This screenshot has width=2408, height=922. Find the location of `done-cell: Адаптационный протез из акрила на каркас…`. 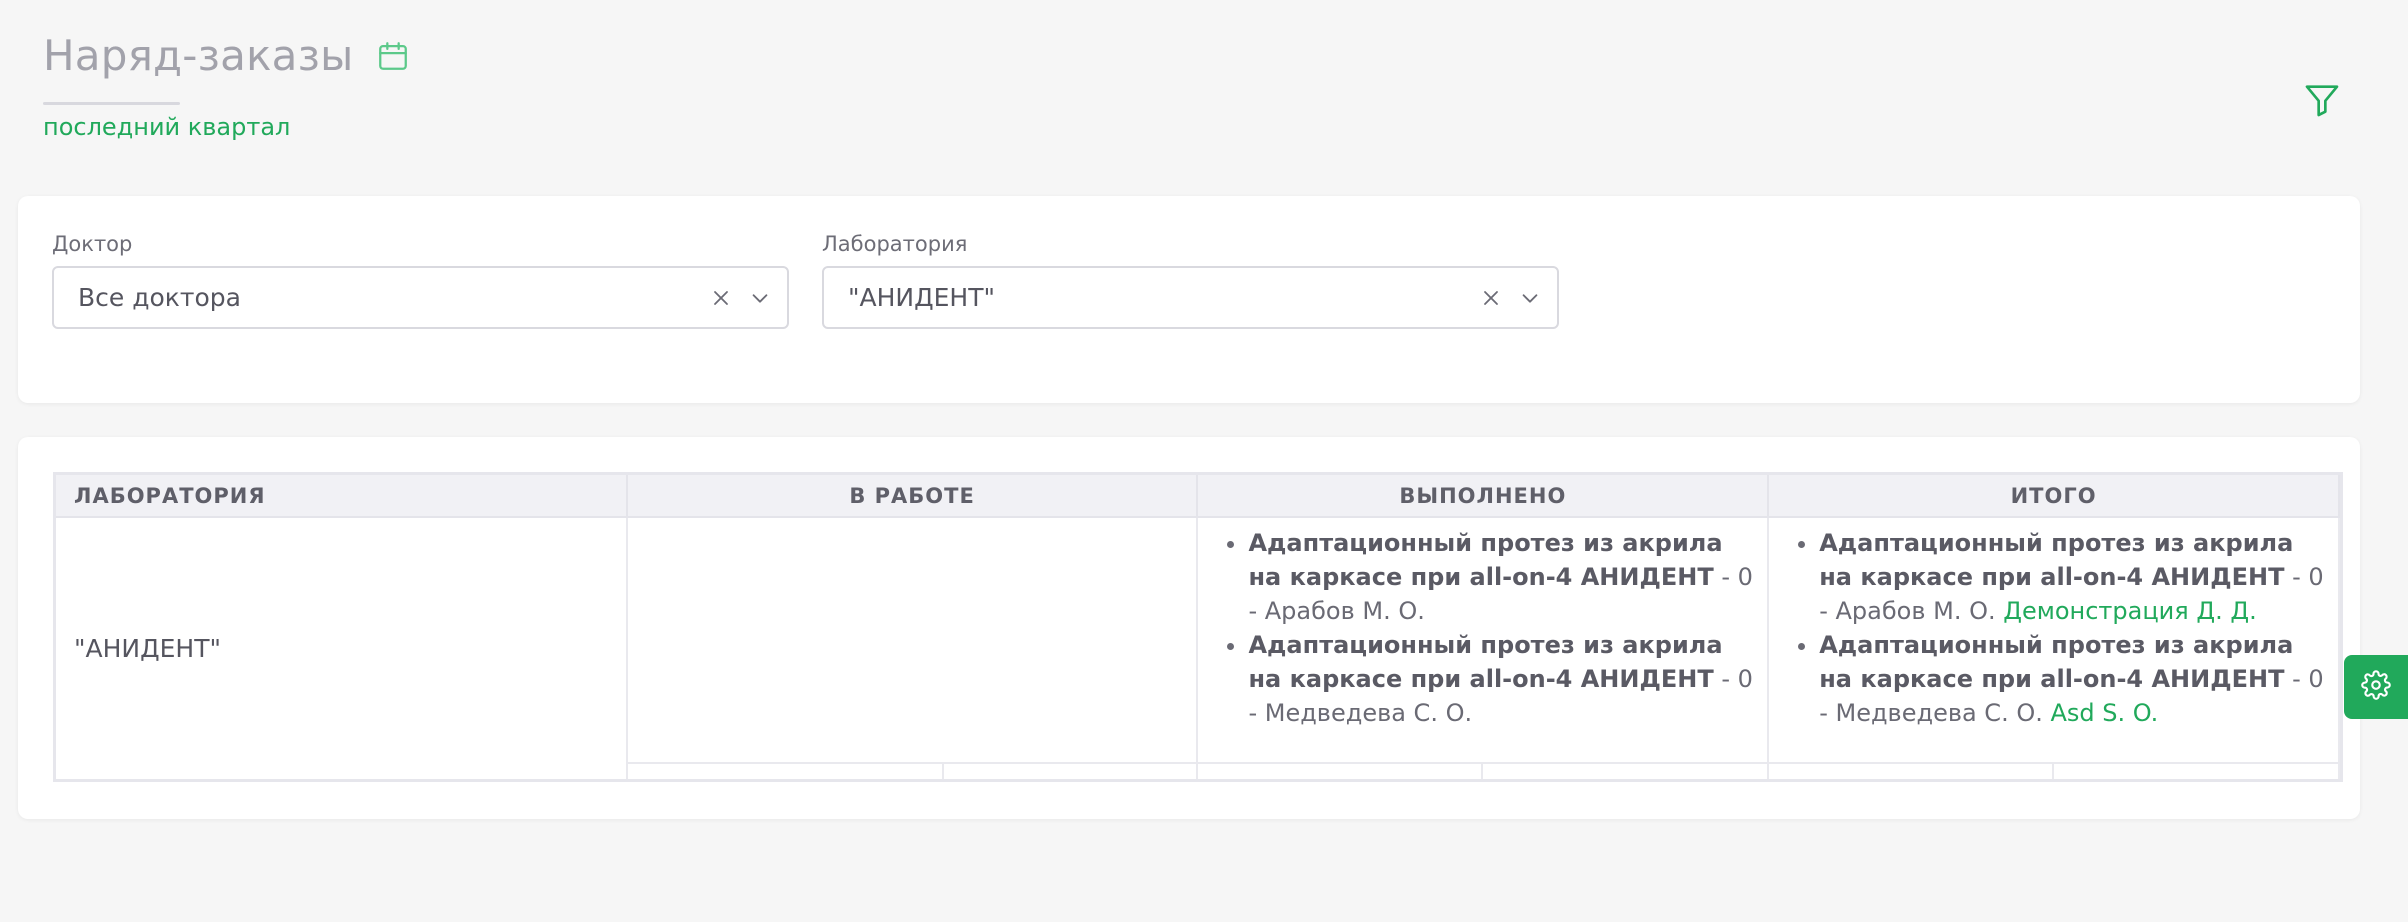

done-cell: Адаптационный протез из акрила на каркас… is located at coordinates (1483, 640).